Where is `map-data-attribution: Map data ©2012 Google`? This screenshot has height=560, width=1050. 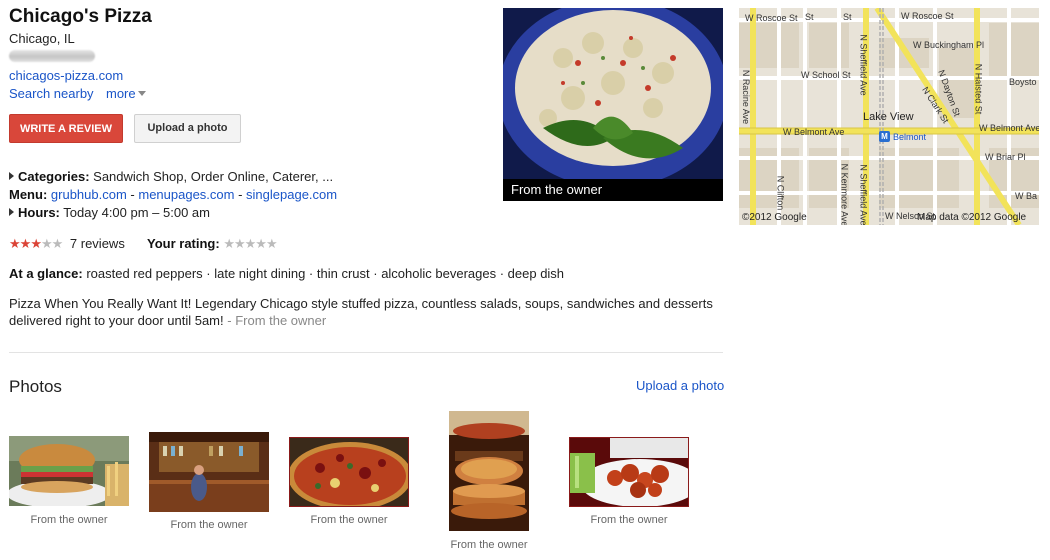
map-data-attribution: Map data ©2012 Google is located at coordinates (972, 217).